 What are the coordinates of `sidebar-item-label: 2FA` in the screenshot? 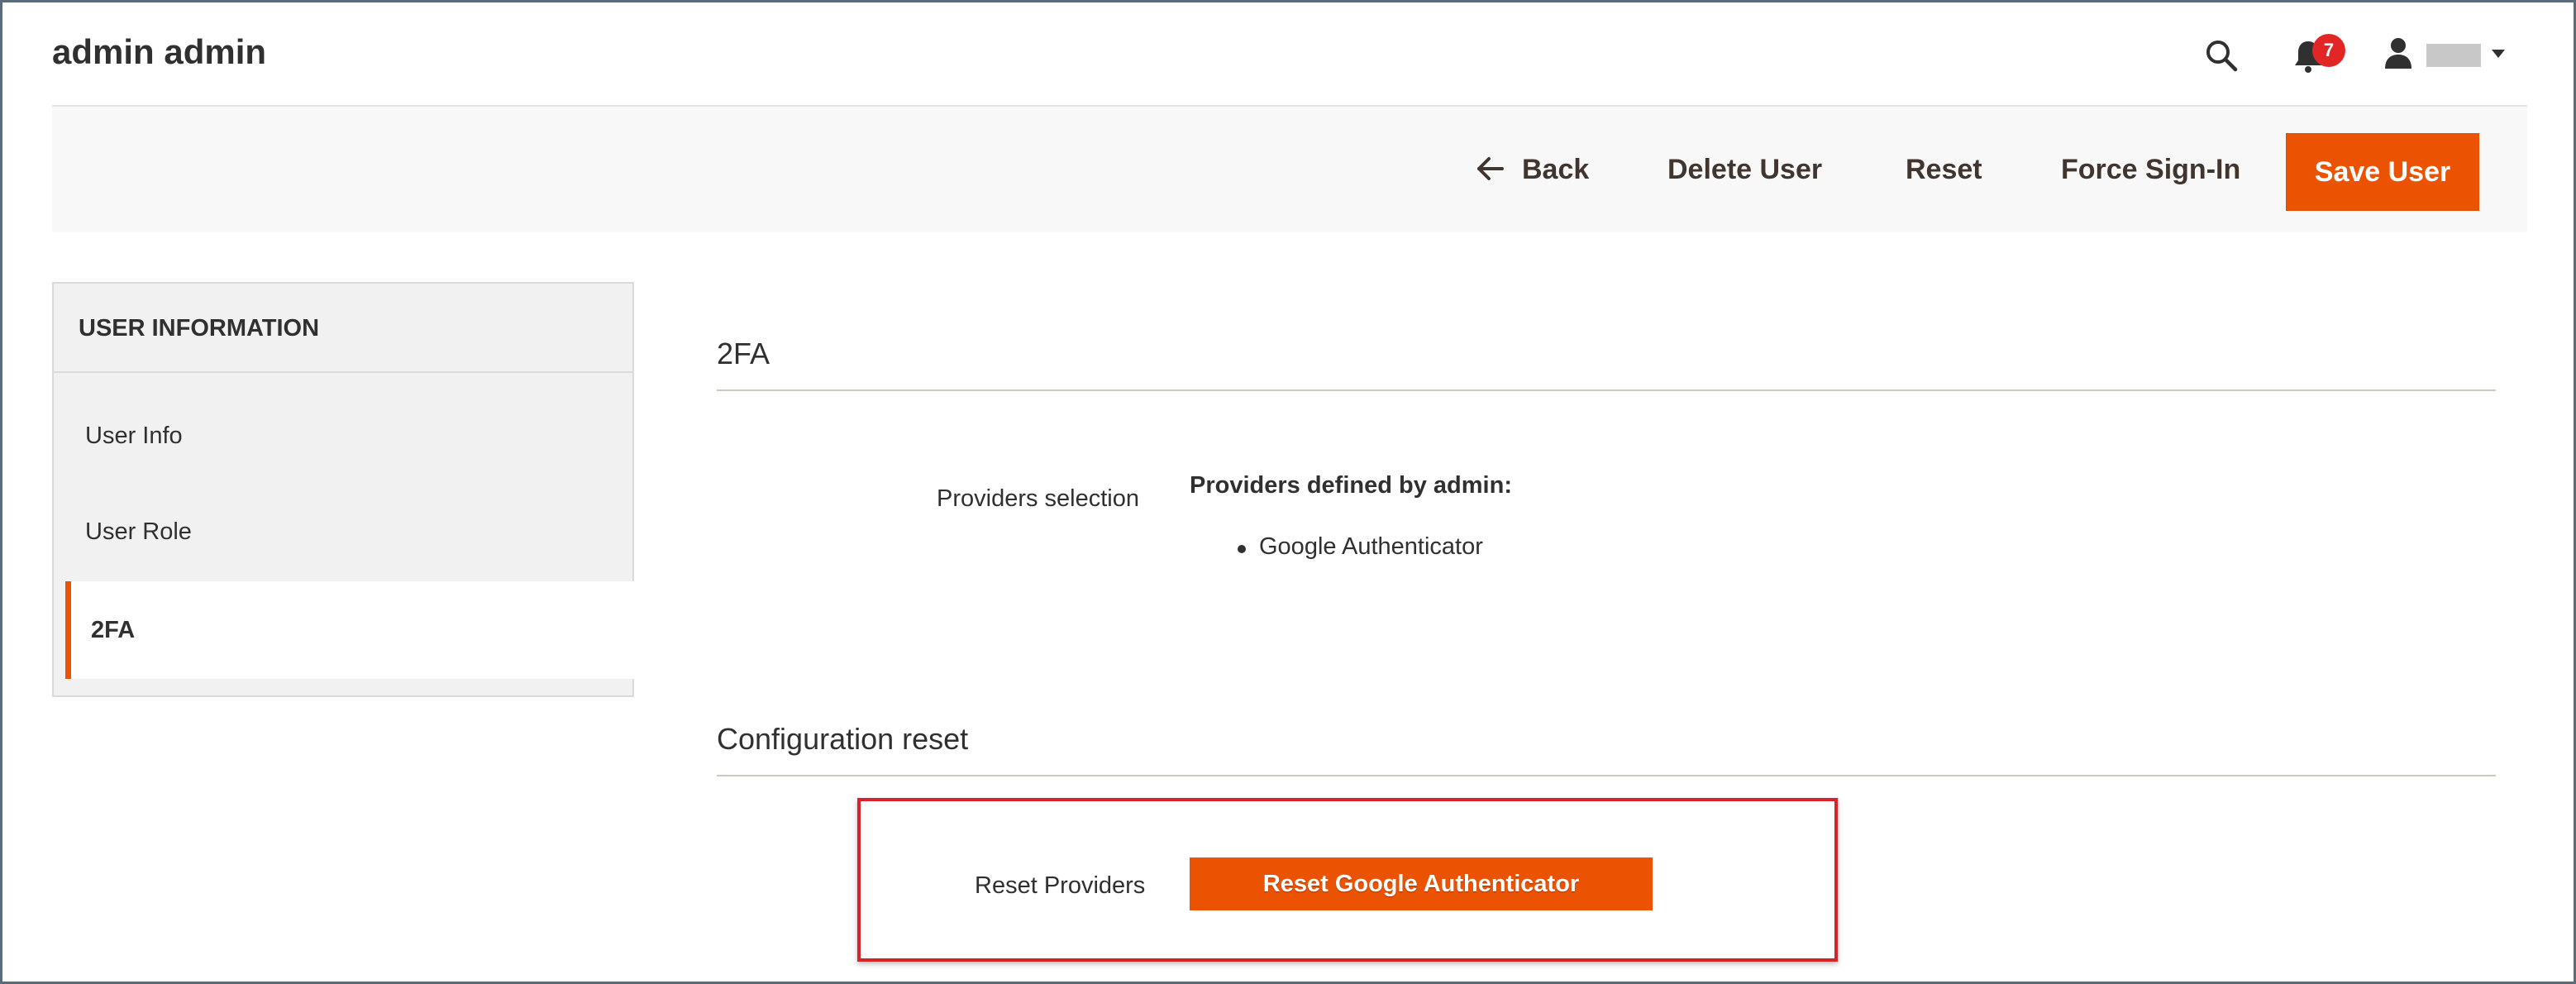 It's located at (113, 629).